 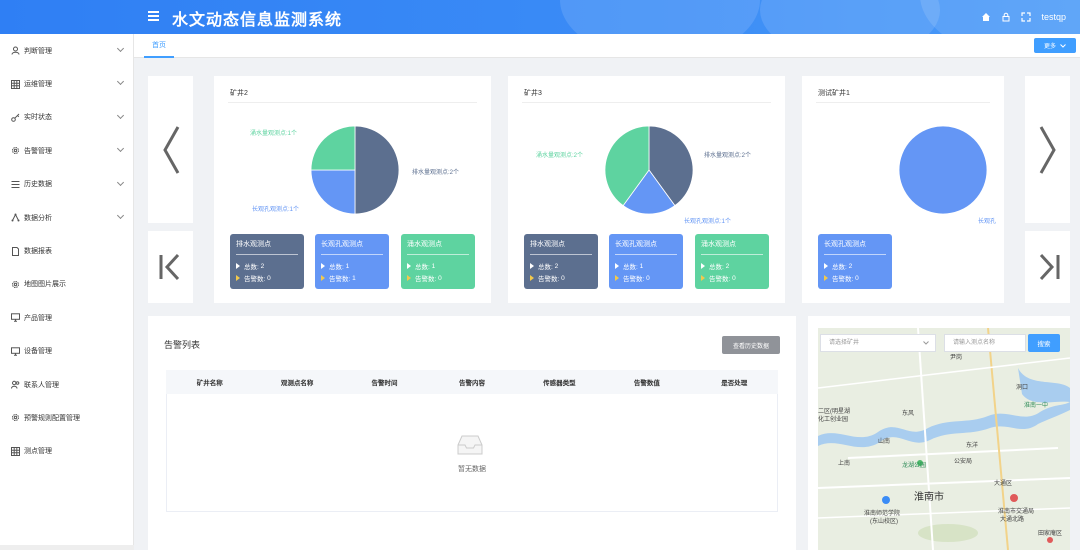 I want to click on point-name-input: 请输入测点名称, so click(x=985, y=343).